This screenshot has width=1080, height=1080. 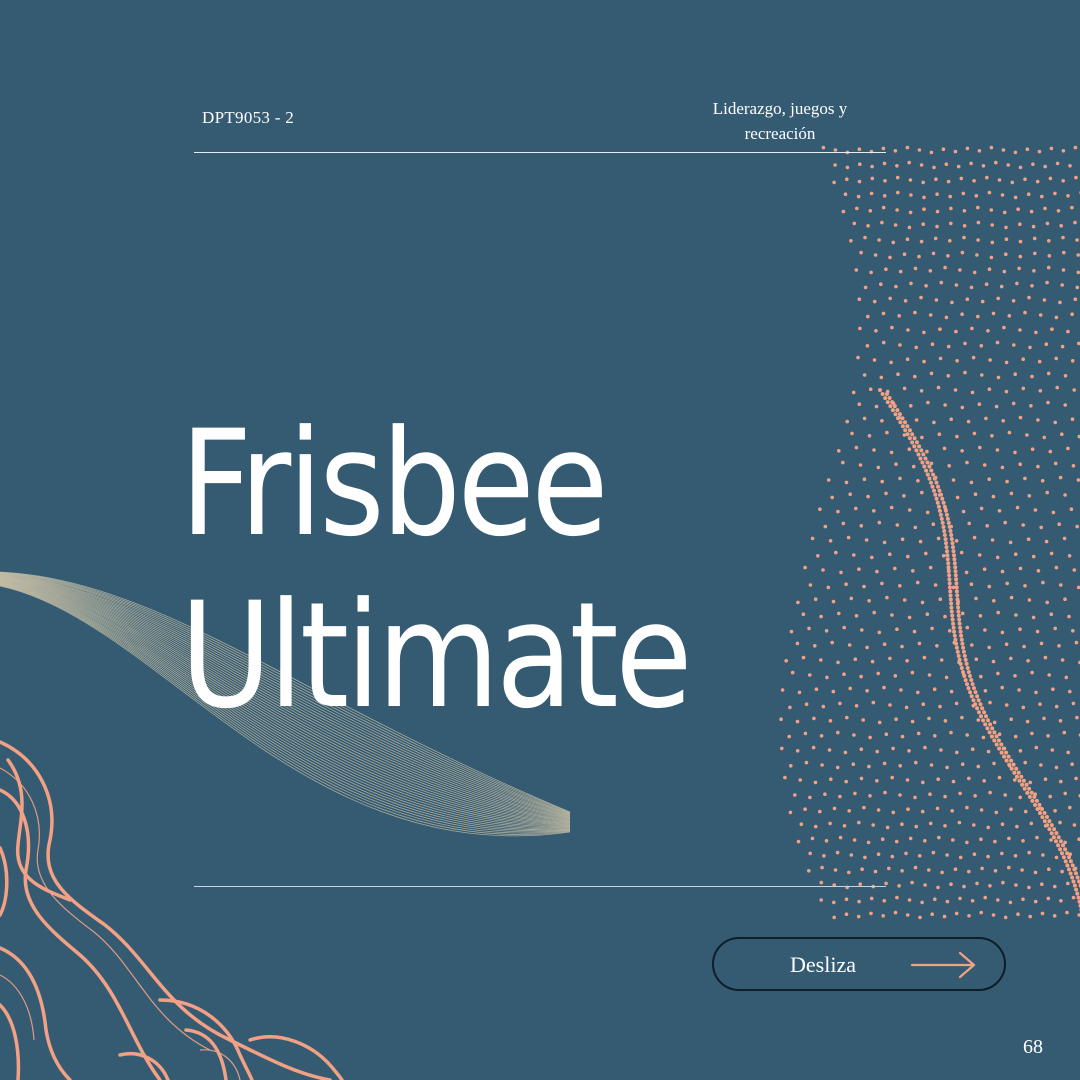 What do you see at coordinates (540, 152) in the screenshot?
I see `top-divider` at bounding box center [540, 152].